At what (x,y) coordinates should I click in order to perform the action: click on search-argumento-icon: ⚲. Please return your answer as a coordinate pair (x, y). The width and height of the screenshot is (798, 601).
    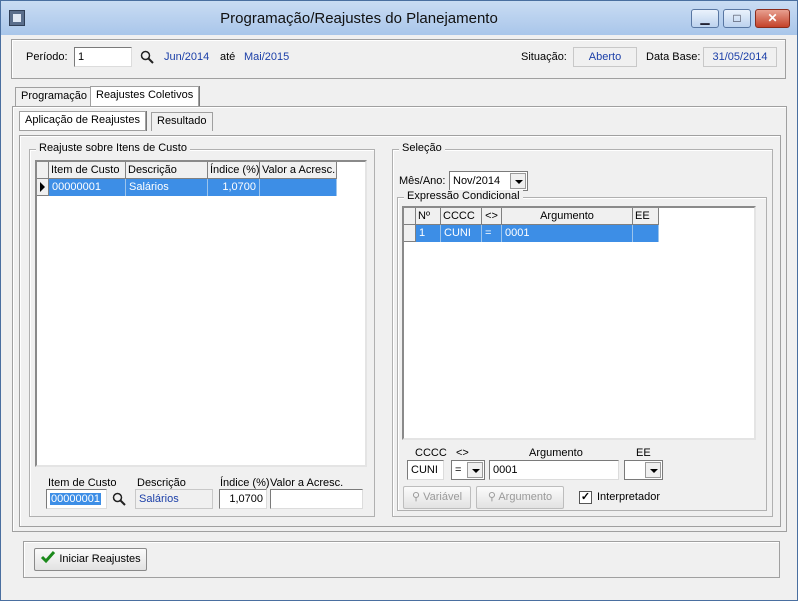
    Looking at the image, I should click on (491, 497).